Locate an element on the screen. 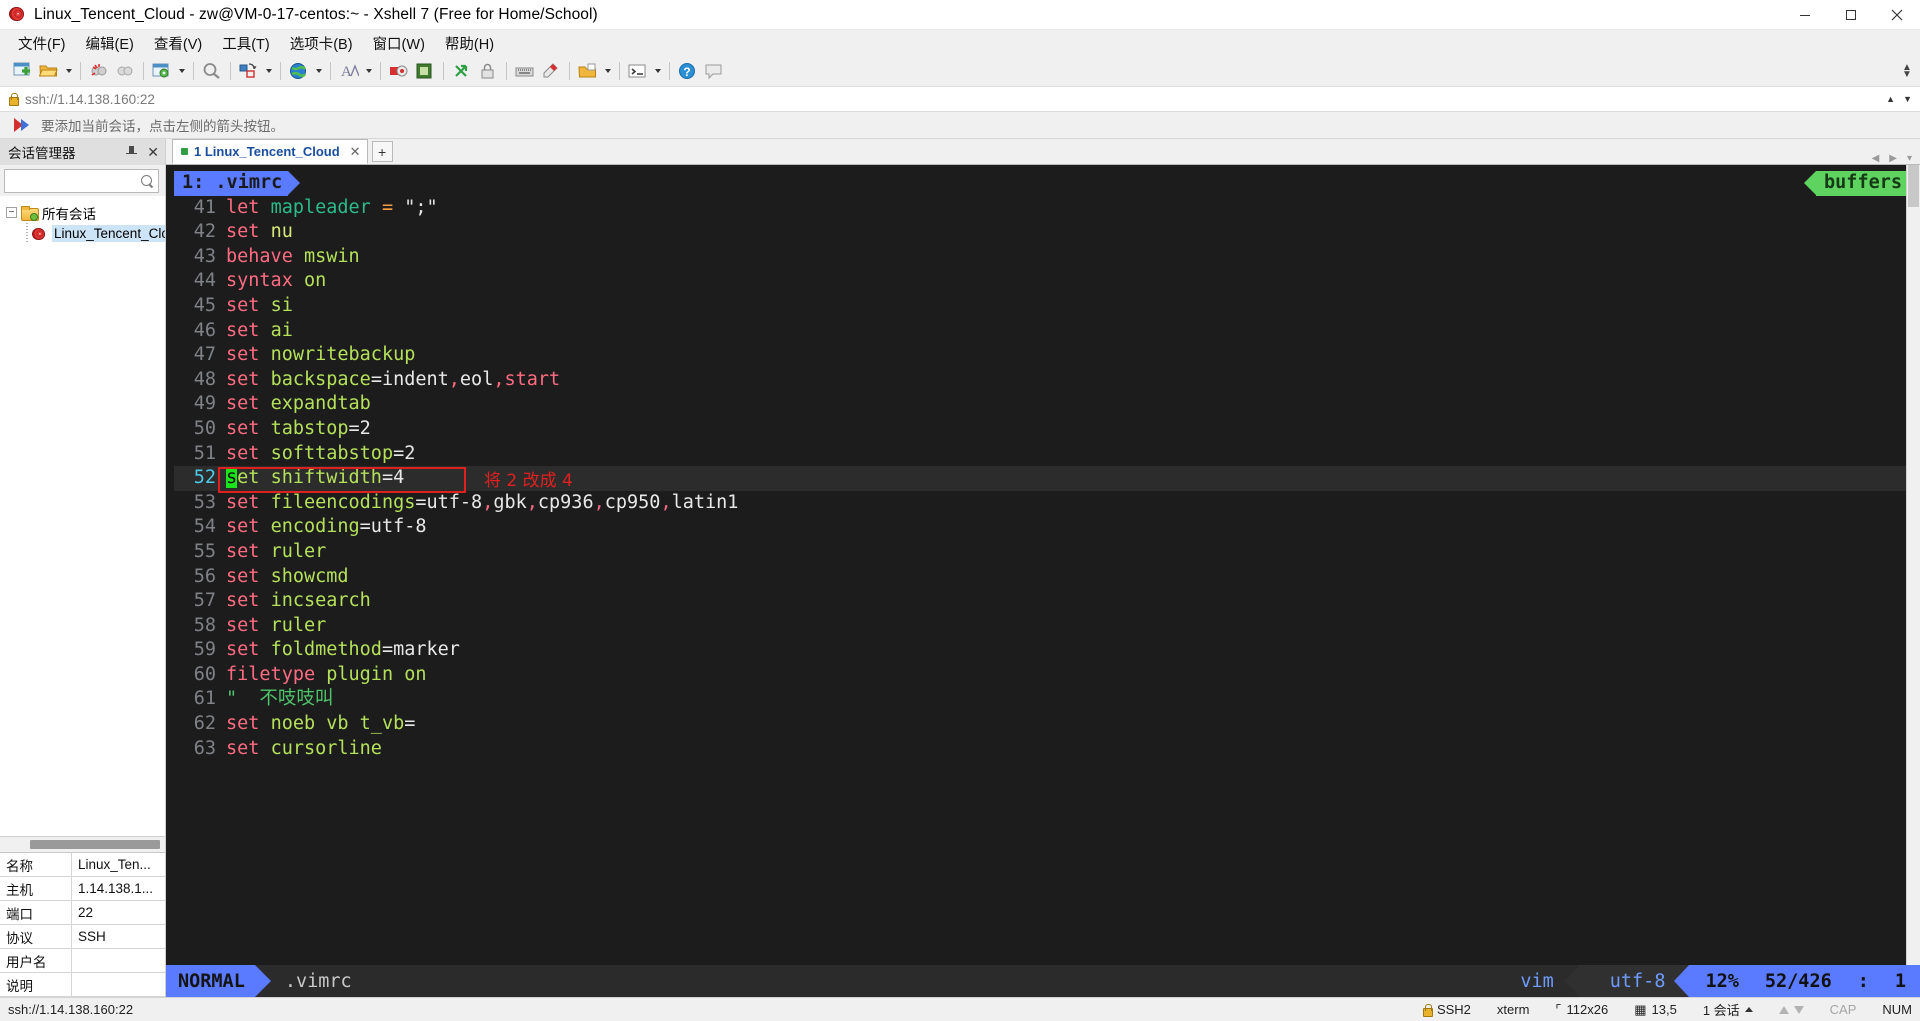 The image size is (1920, 1021). compose-dropdown-arrow is located at coordinates (607, 71).